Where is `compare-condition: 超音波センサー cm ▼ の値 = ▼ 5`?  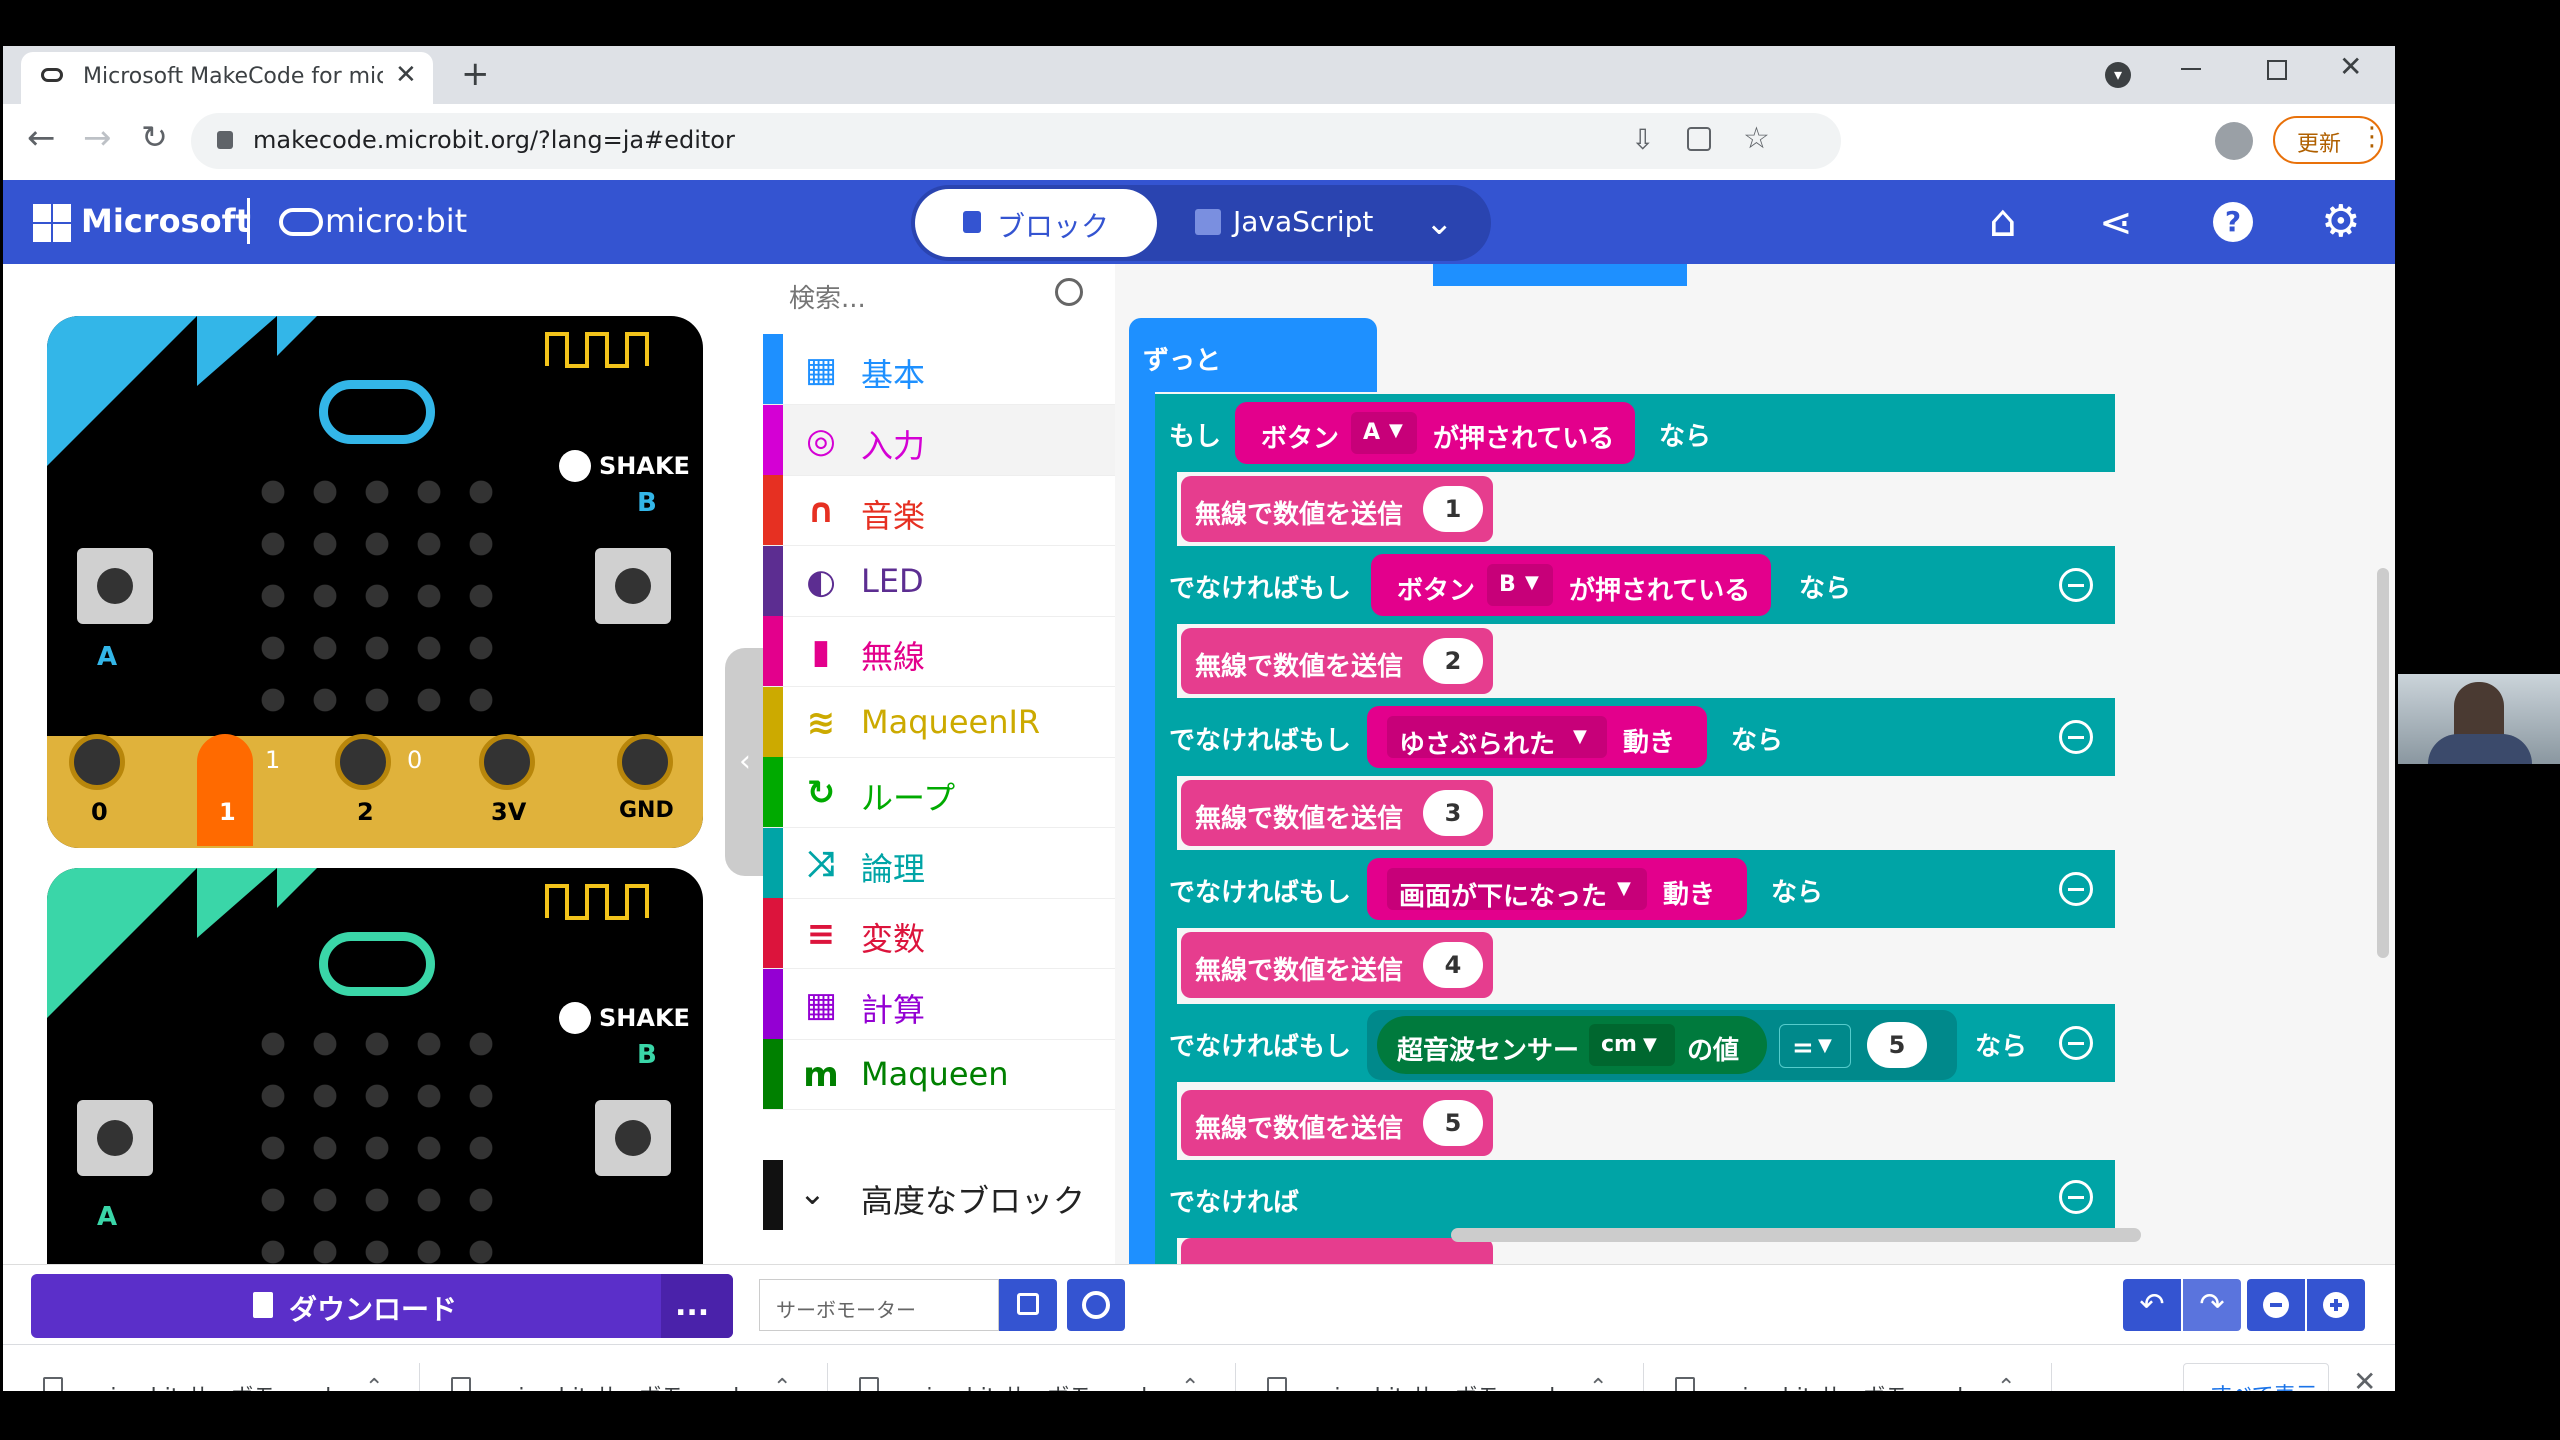
compare-condition: 超音波センサー cm ▼ の値 = ▼ 5 is located at coordinates (1662, 1045).